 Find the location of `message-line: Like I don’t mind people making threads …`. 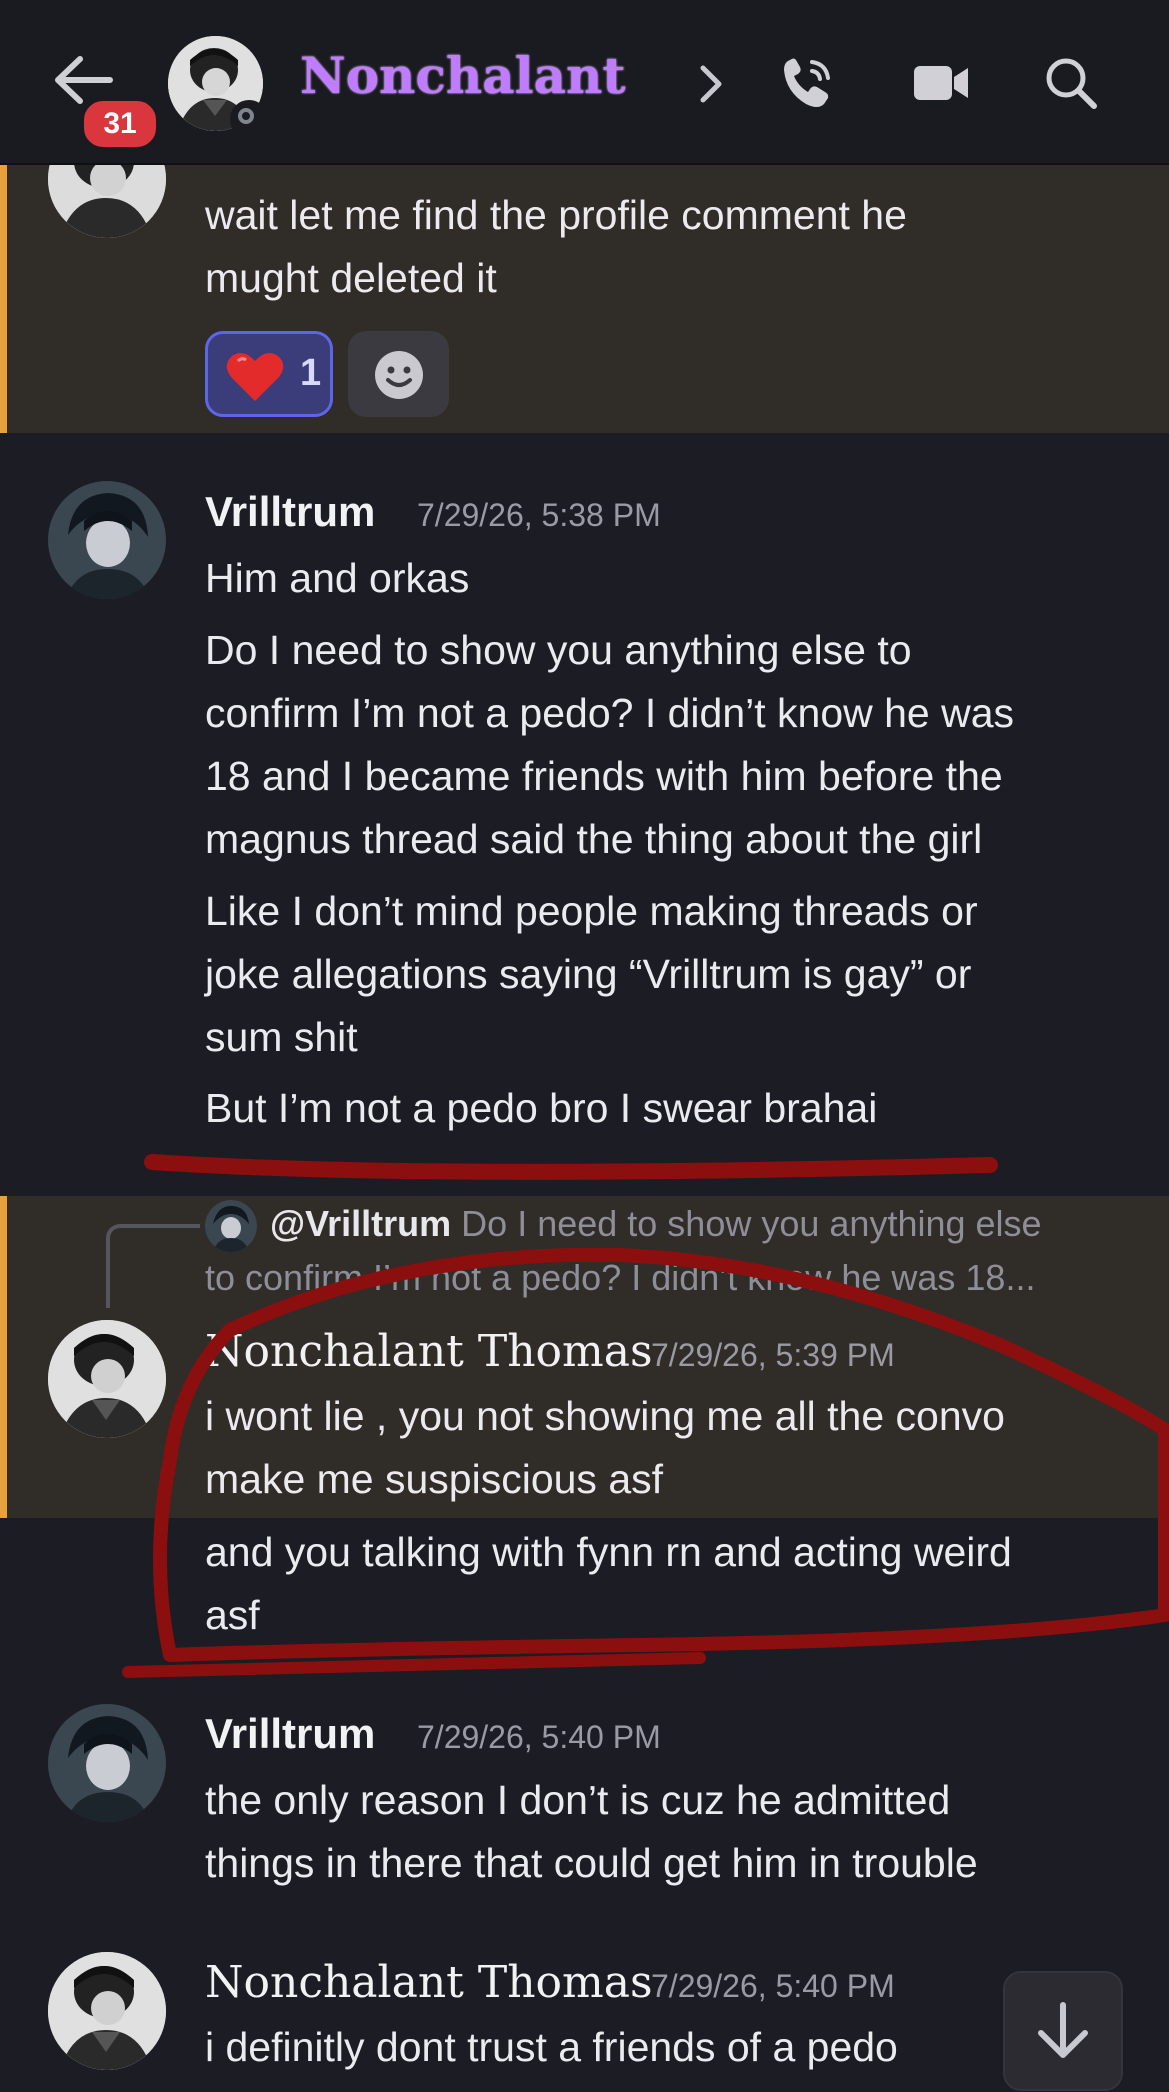

message-line: Like I don’t mind people making threads … is located at coordinates (591, 911).